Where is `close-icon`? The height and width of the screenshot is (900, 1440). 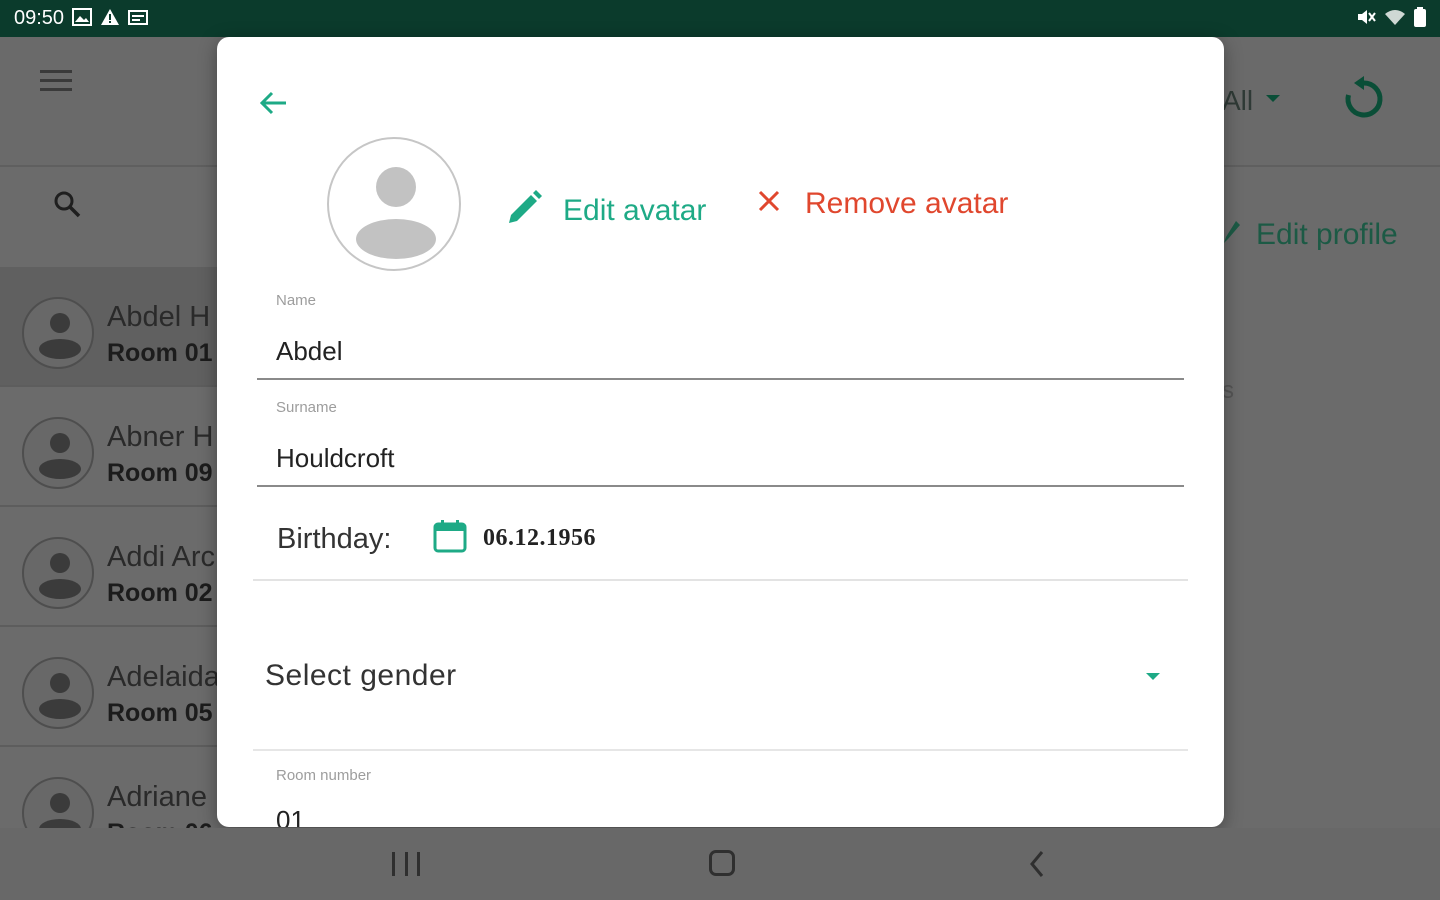 close-icon is located at coordinates (769, 204).